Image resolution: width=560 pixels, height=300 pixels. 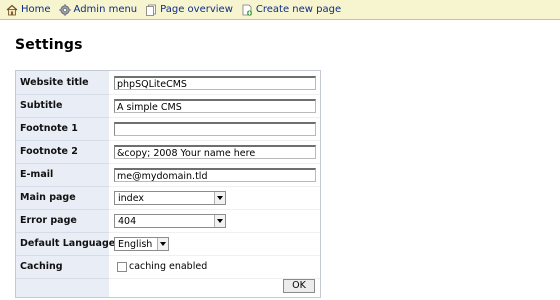 What do you see at coordinates (127, 221) in the screenshot?
I see `error-page-selected-value: 404` at bounding box center [127, 221].